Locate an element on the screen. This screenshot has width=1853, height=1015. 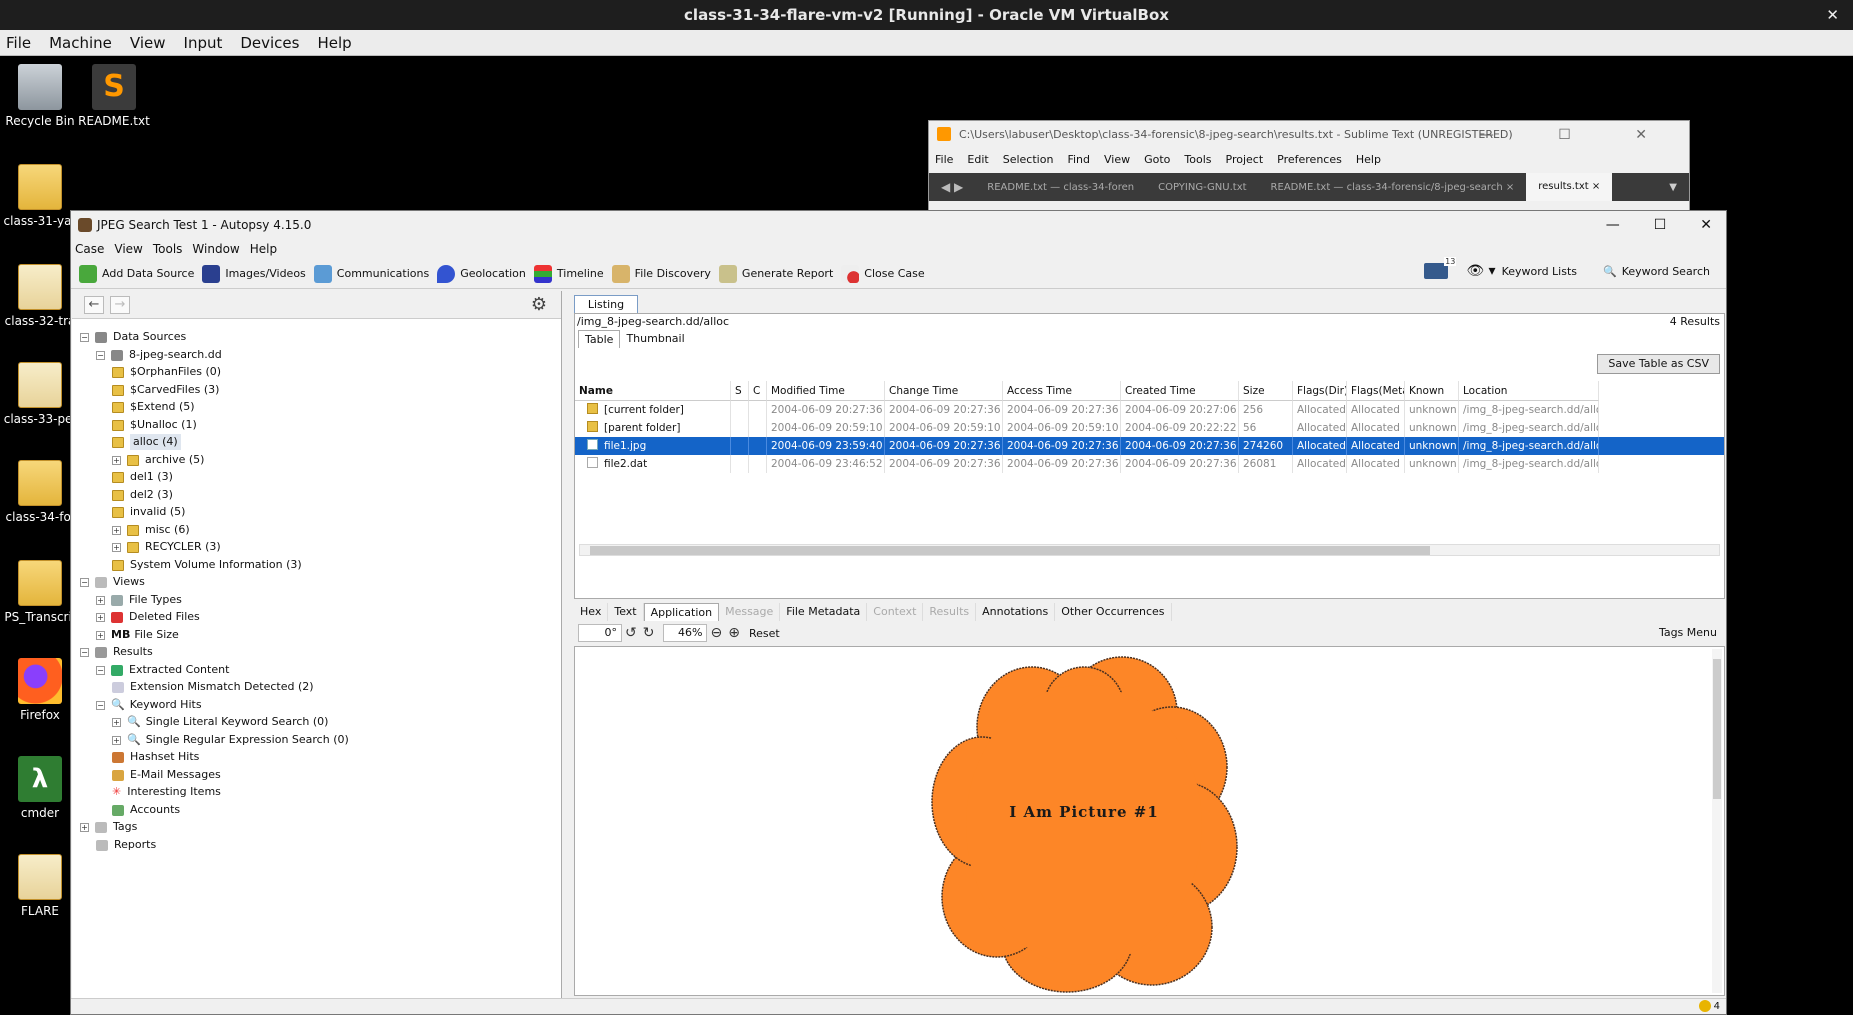
desktop-icon-class-33: class-33-pe. is located at coordinates (40, 394).